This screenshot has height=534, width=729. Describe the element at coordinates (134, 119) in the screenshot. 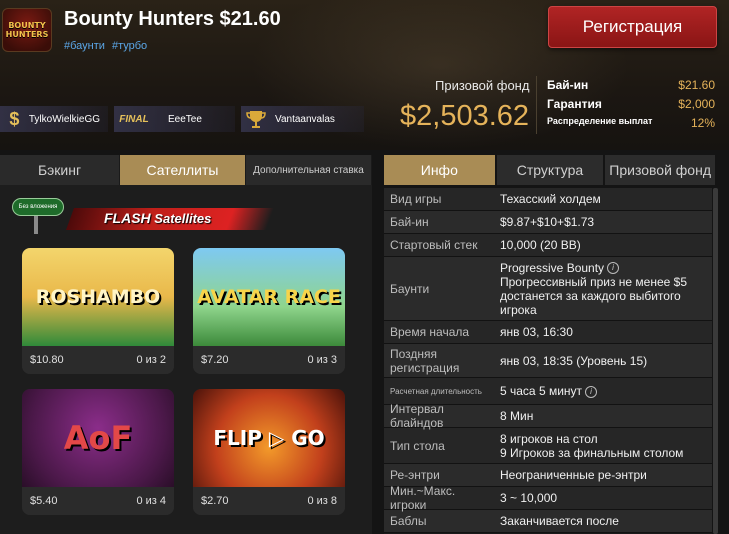

I see `final-badge-icon: FINAL` at that location.